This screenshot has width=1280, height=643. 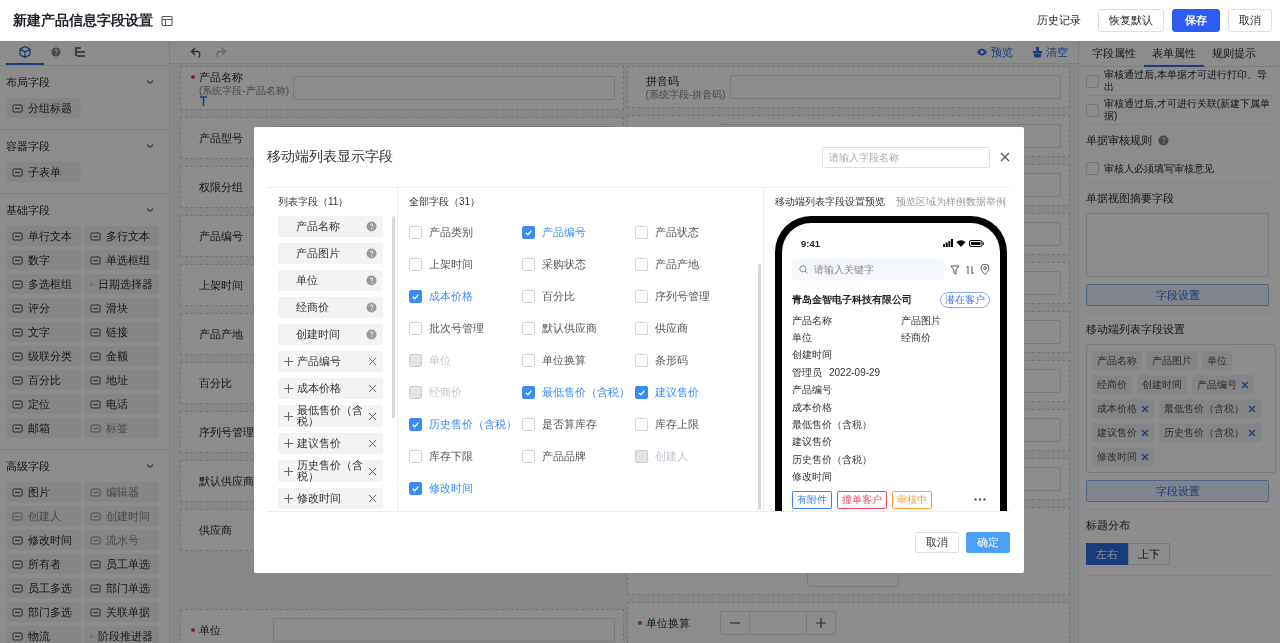 I want to click on list-field-item: 产品图片, so click(x=330, y=253).